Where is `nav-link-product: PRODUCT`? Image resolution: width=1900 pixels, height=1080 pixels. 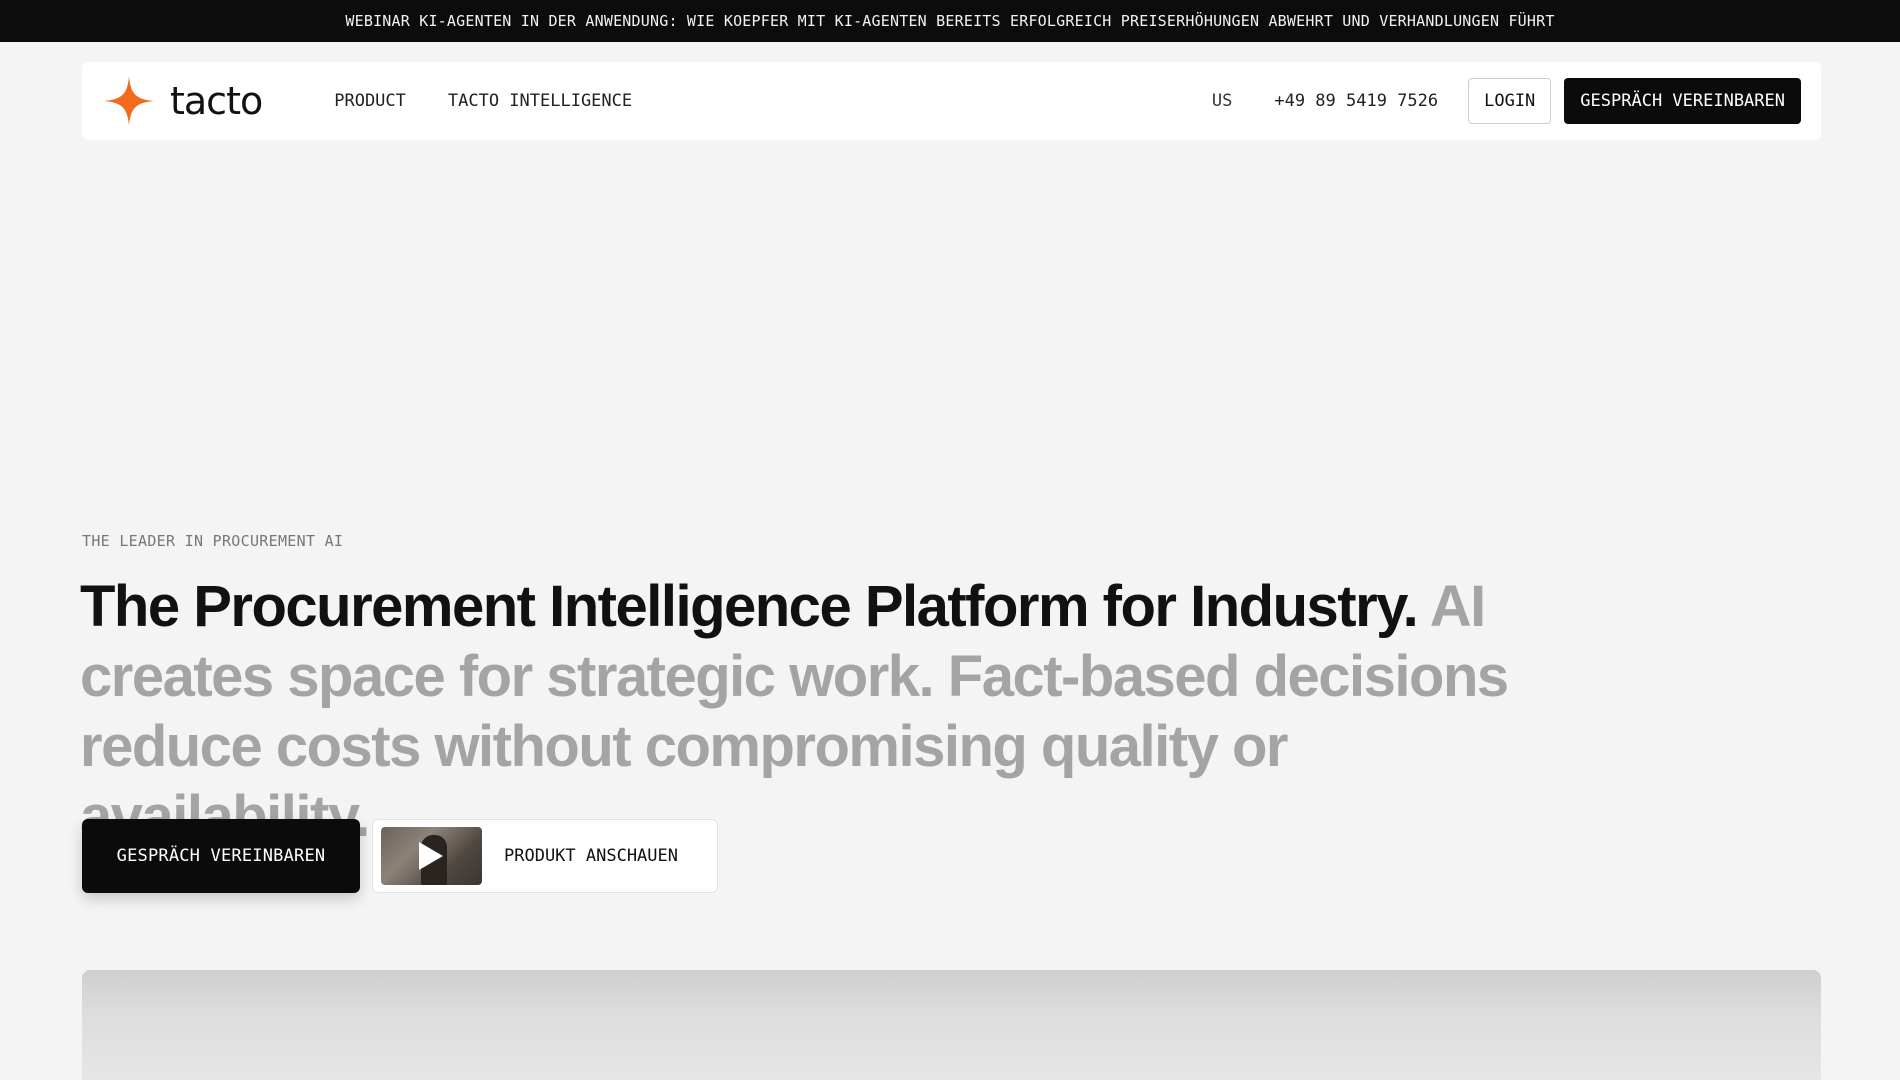 nav-link-product: PRODUCT is located at coordinates (370, 101).